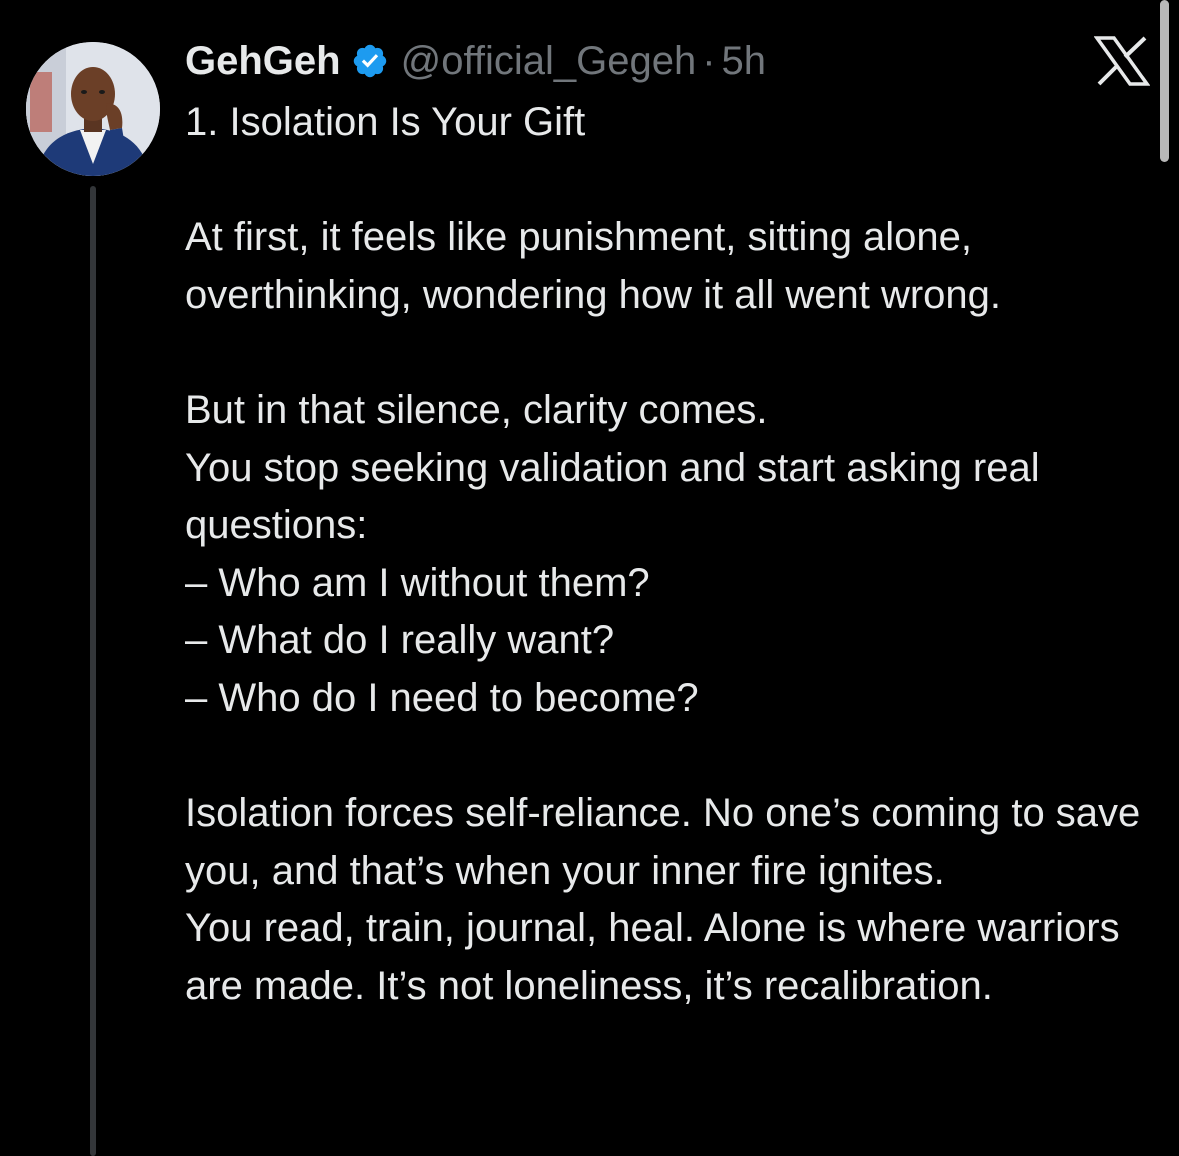 The image size is (1179, 1156). Describe the element at coordinates (744, 61) in the screenshot. I see `timestamp: 5h` at that location.